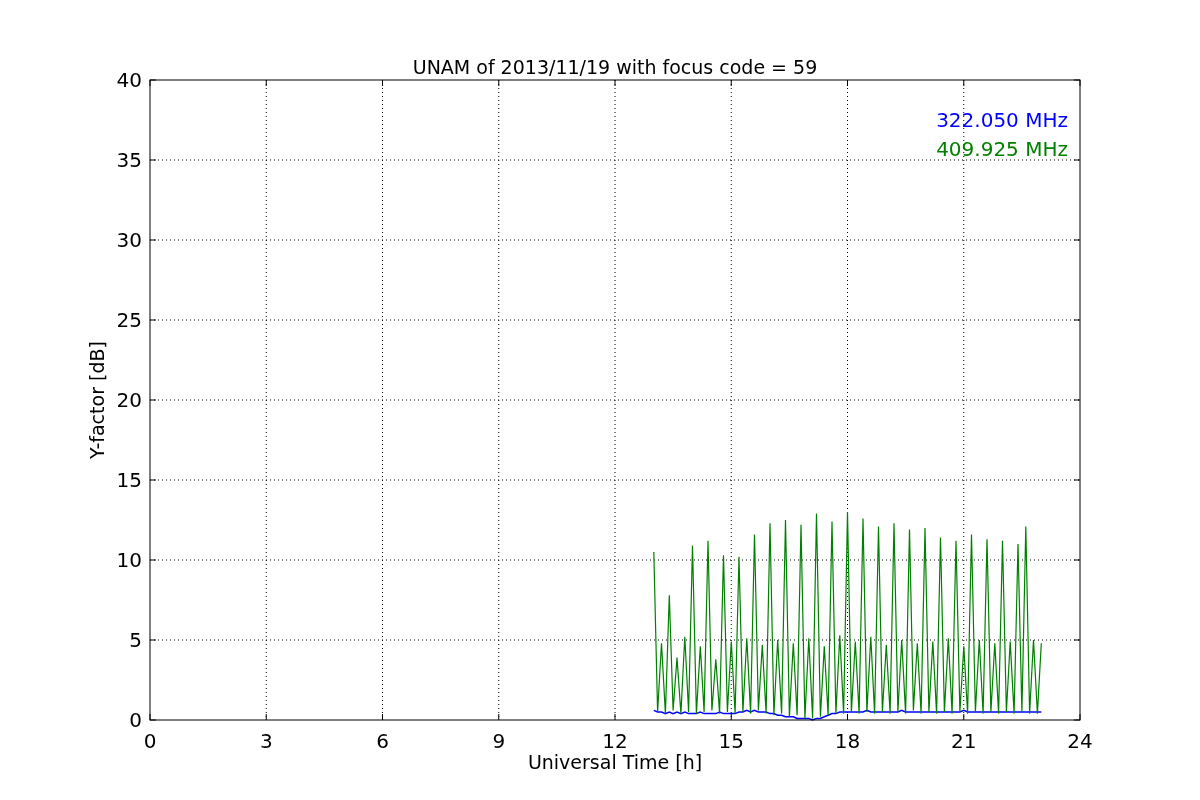 Image resolution: width=1200 pixels, height=800 pixels. I want to click on tick-label: 18, so click(847, 741).